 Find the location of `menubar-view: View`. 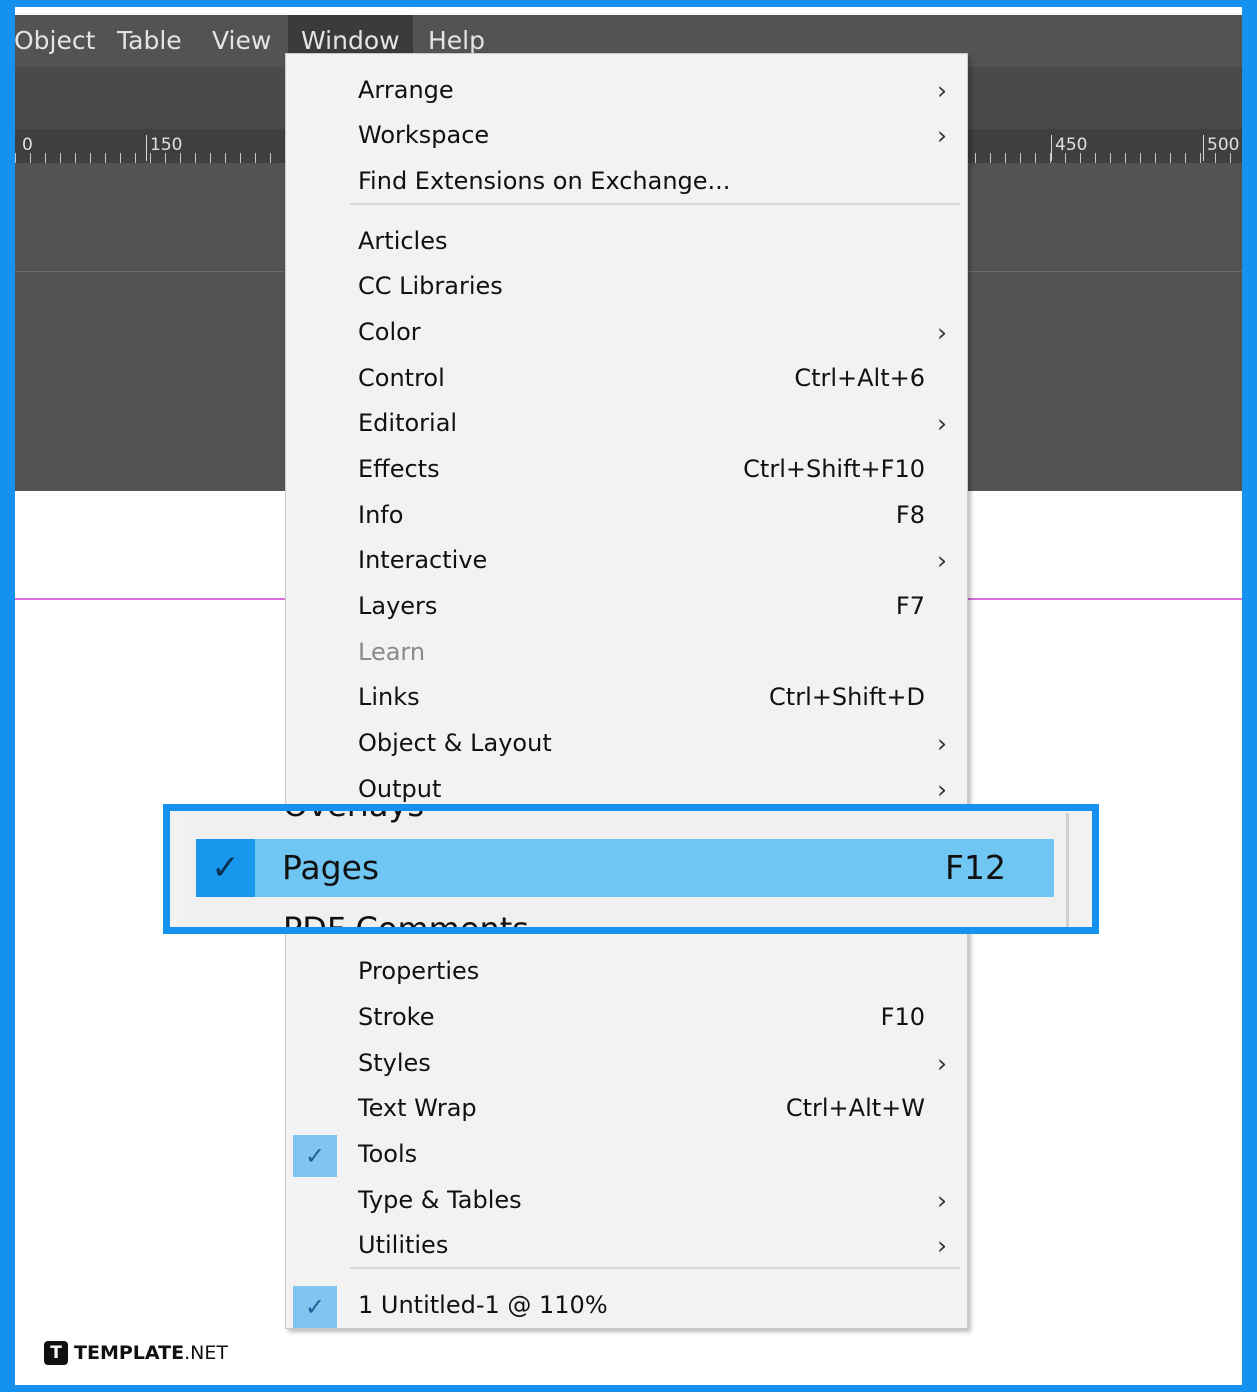

menubar-view: View is located at coordinates (241, 41).